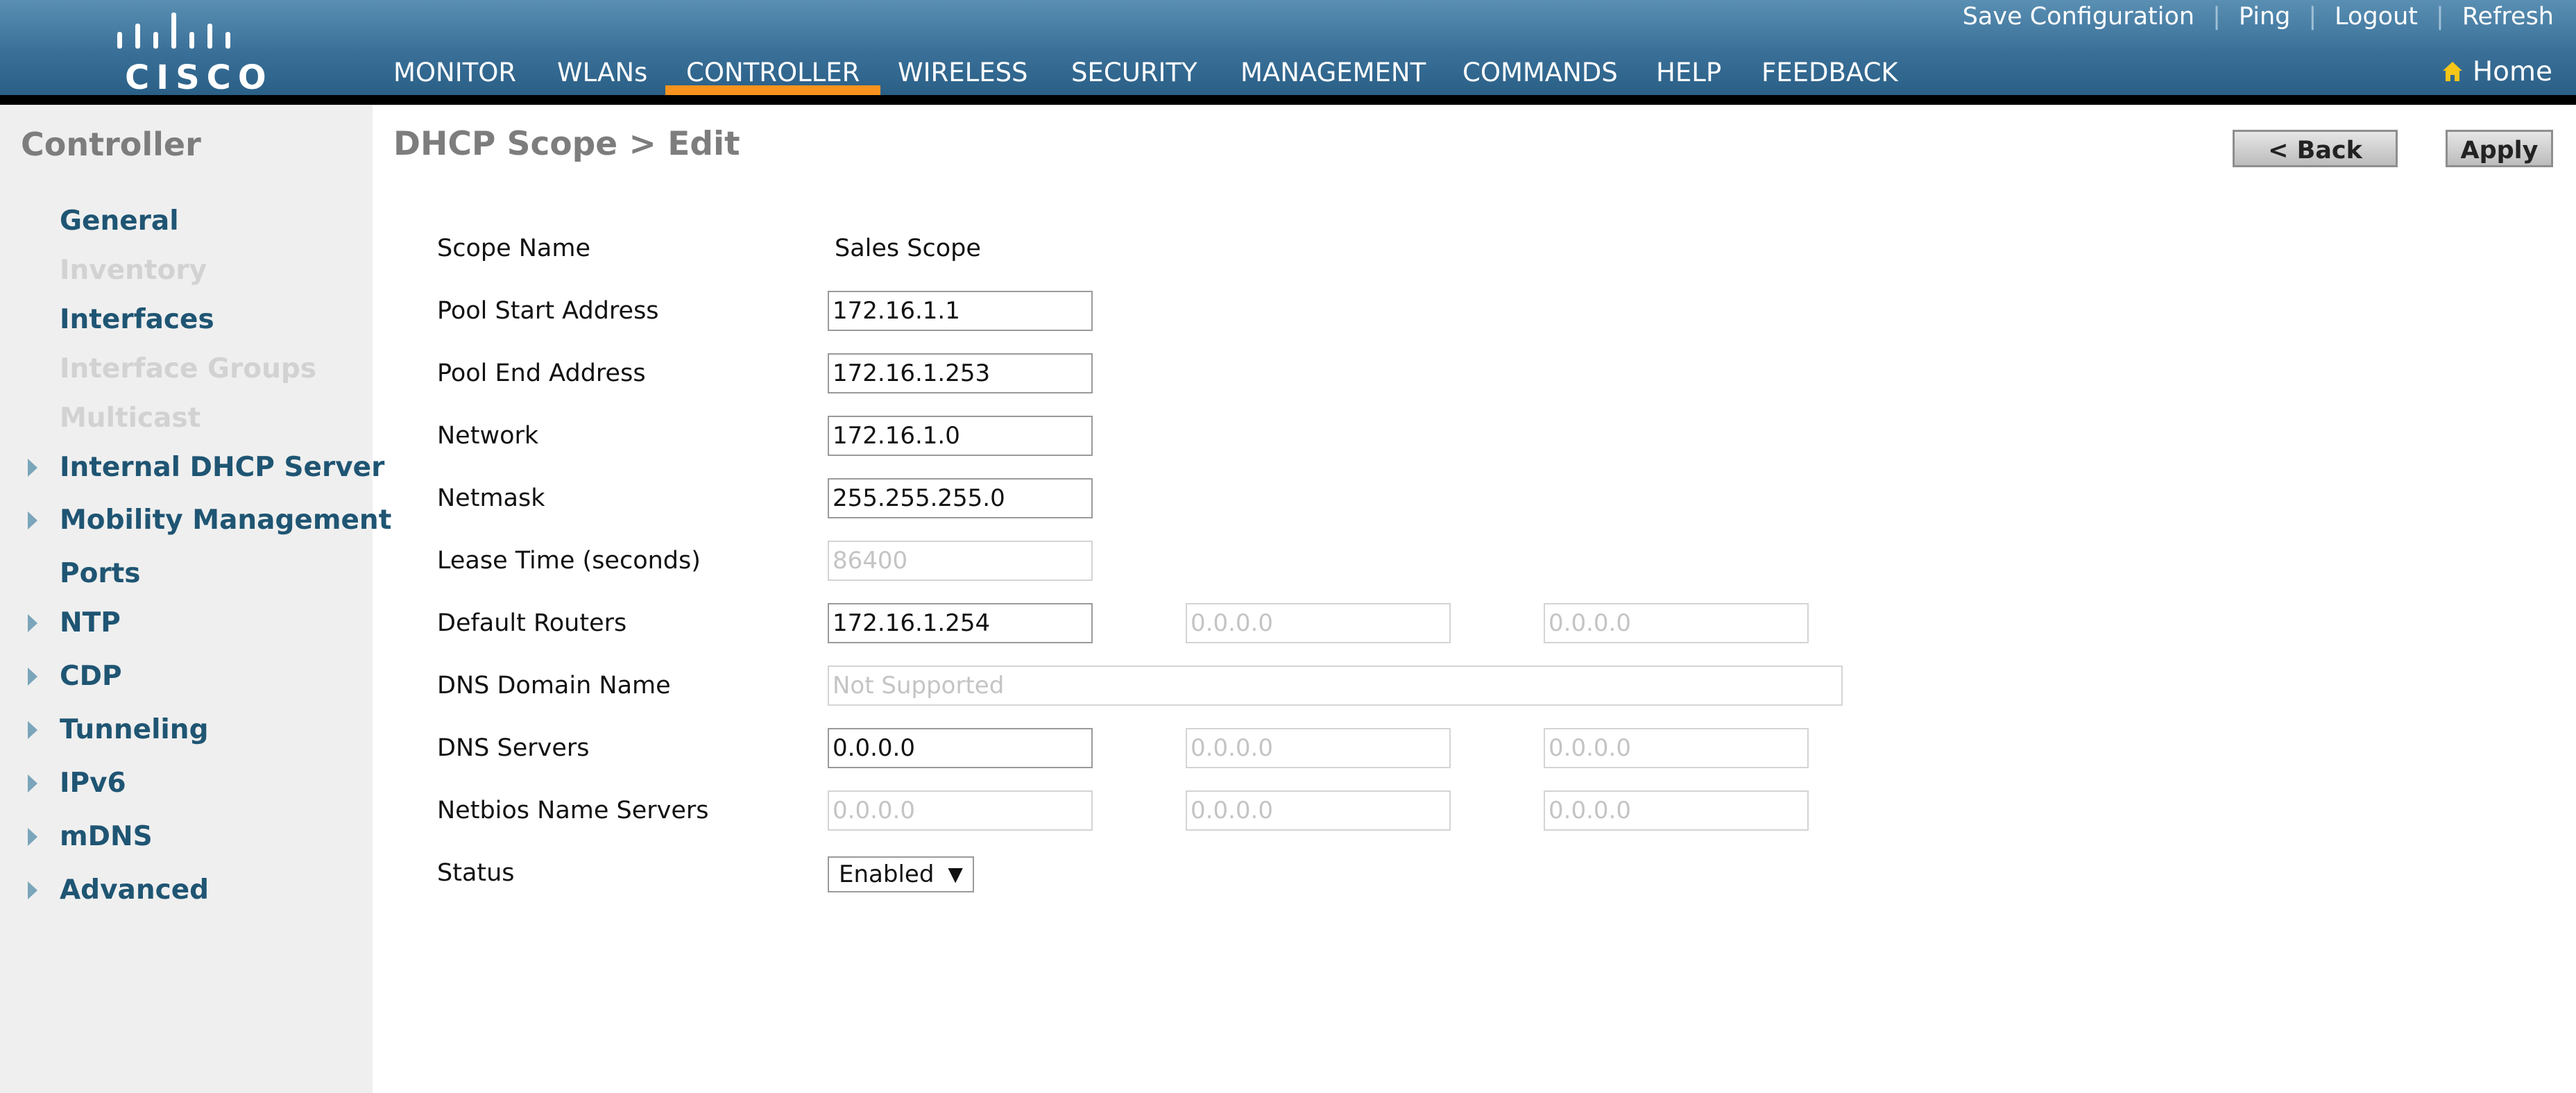 The height and width of the screenshot is (1093, 2576). What do you see at coordinates (93, 784) in the screenshot?
I see `sidebar-item-label: IPv6` at bounding box center [93, 784].